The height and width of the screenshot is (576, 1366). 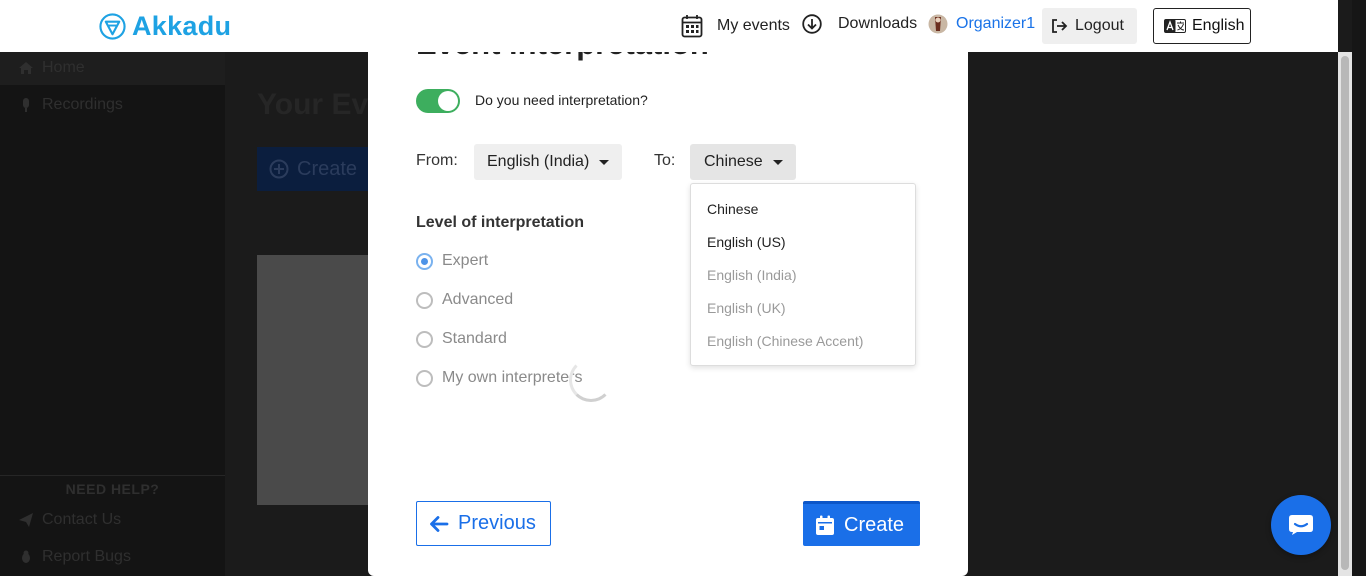 What do you see at coordinates (1099, 25) in the screenshot?
I see `logout-label: Logout` at bounding box center [1099, 25].